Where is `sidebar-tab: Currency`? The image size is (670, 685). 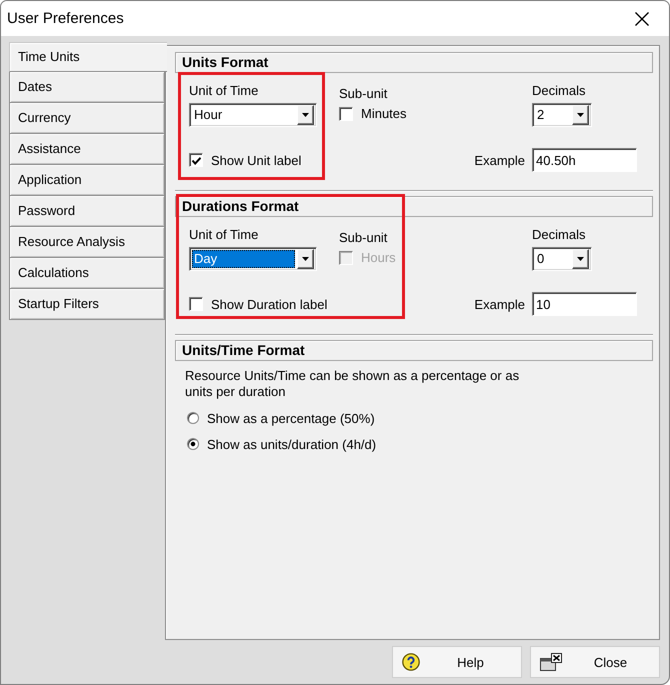 sidebar-tab: Currency is located at coordinates (87, 118).